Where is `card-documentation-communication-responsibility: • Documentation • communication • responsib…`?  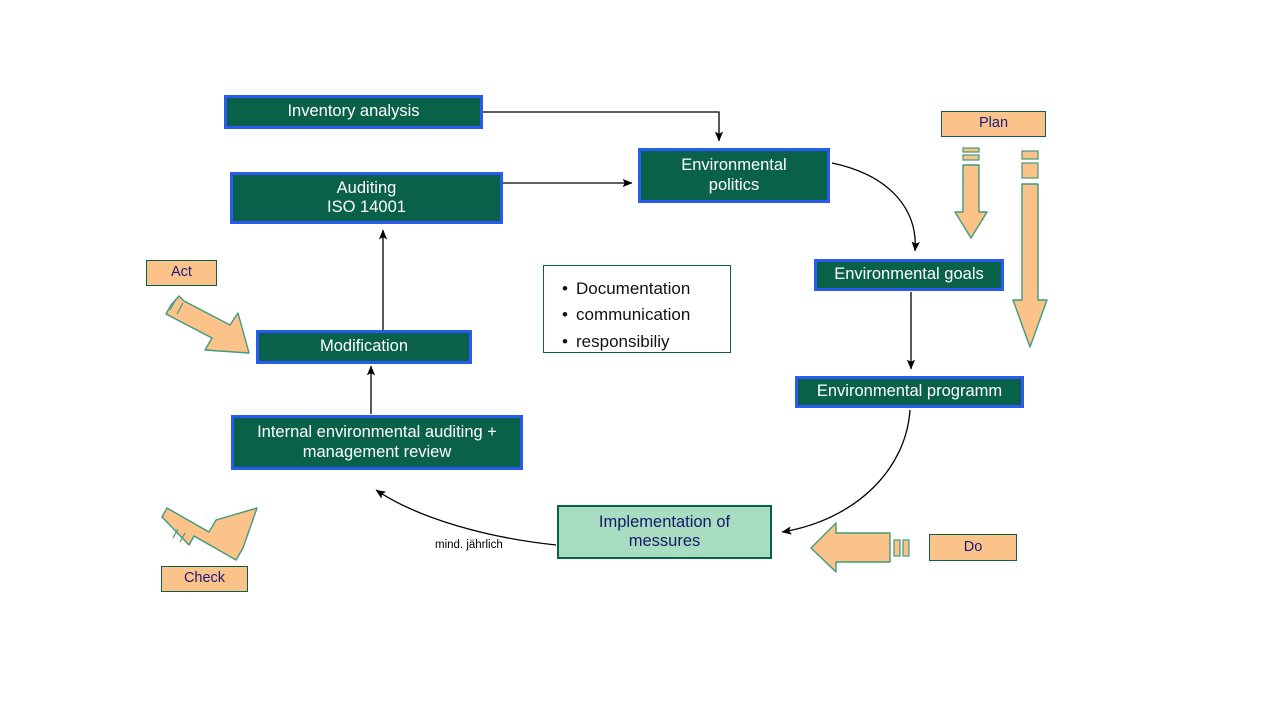 card-documentation-communication-responsibility: • Documentation • communication • responsib… is located at coordinates (637, 309).